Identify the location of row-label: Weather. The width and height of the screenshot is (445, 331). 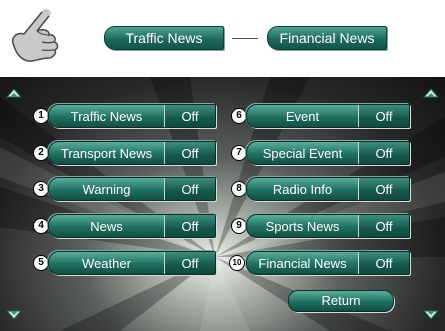
(106, 263).